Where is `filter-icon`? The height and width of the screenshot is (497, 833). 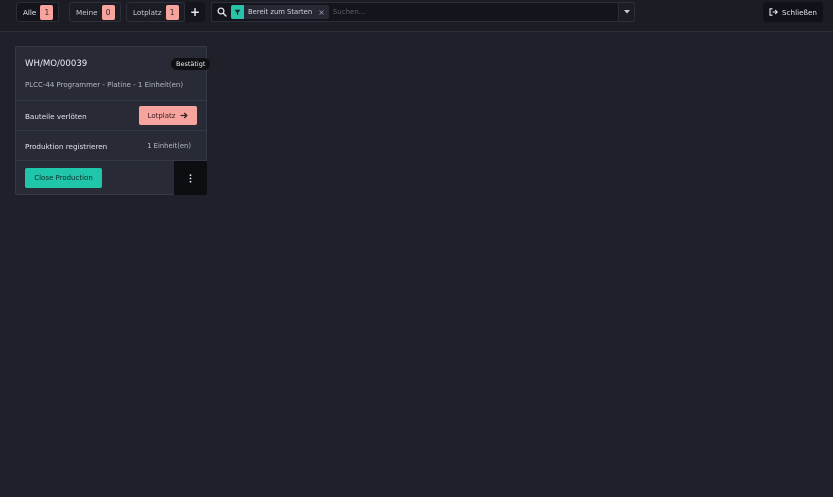
filter-icon is located at coordinates (237, 12).